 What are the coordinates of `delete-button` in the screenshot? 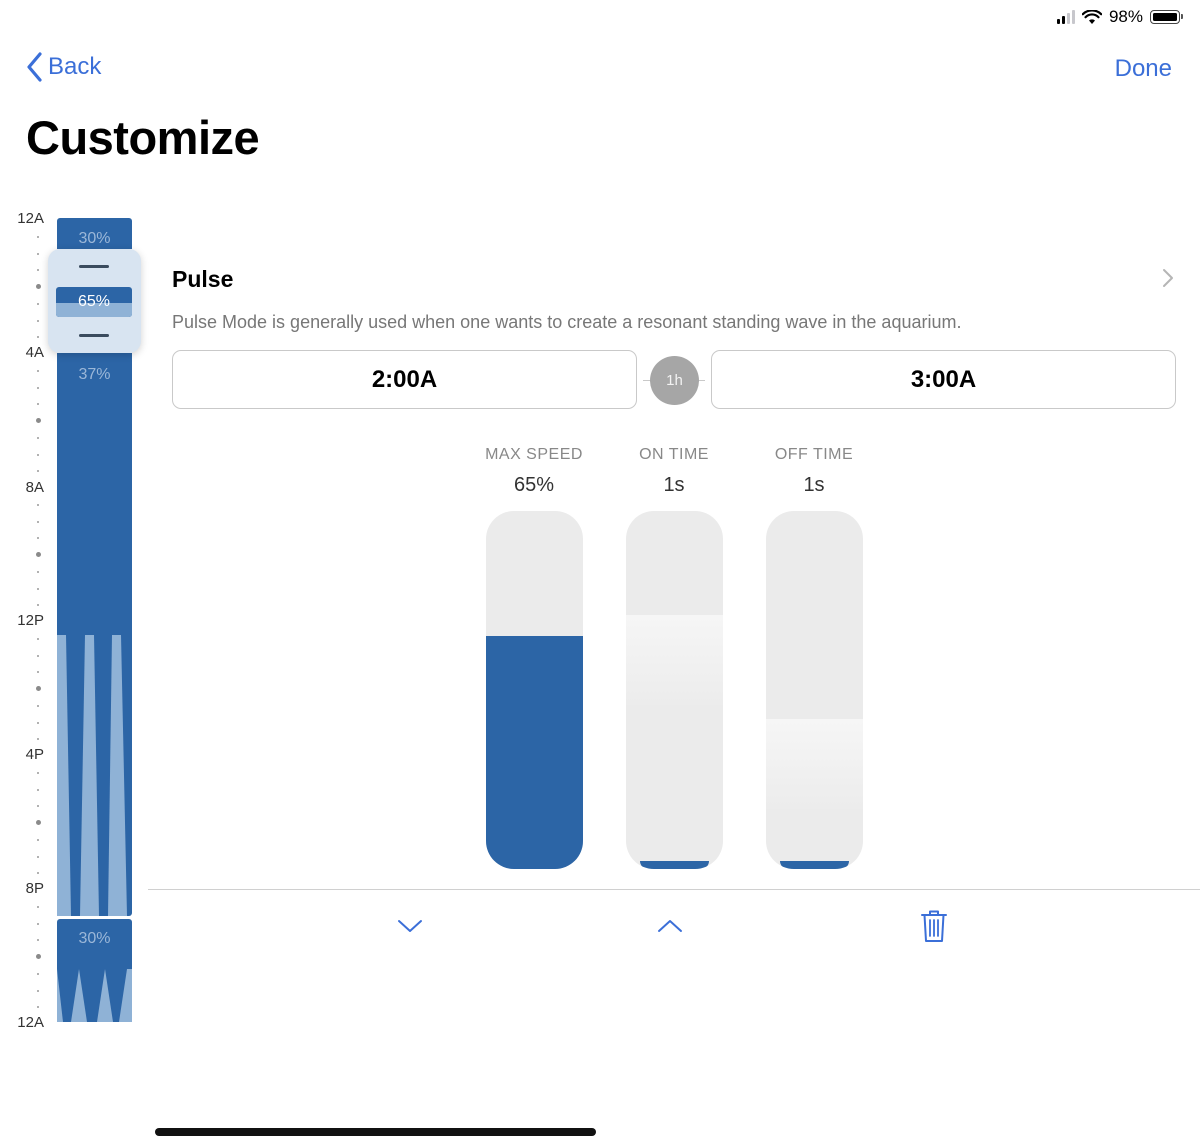 It's located at (934, 926).